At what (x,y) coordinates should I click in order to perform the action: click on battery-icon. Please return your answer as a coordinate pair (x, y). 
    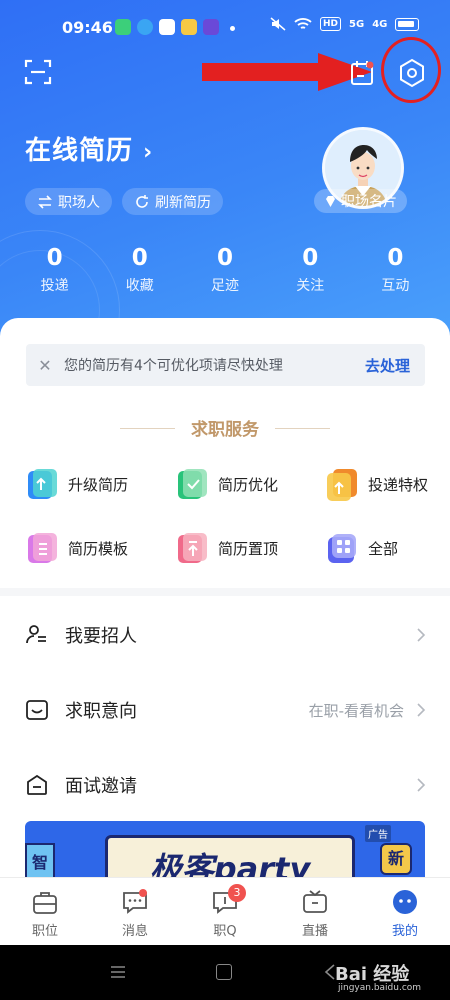
    Looking at the image, I should click on (407, 24).